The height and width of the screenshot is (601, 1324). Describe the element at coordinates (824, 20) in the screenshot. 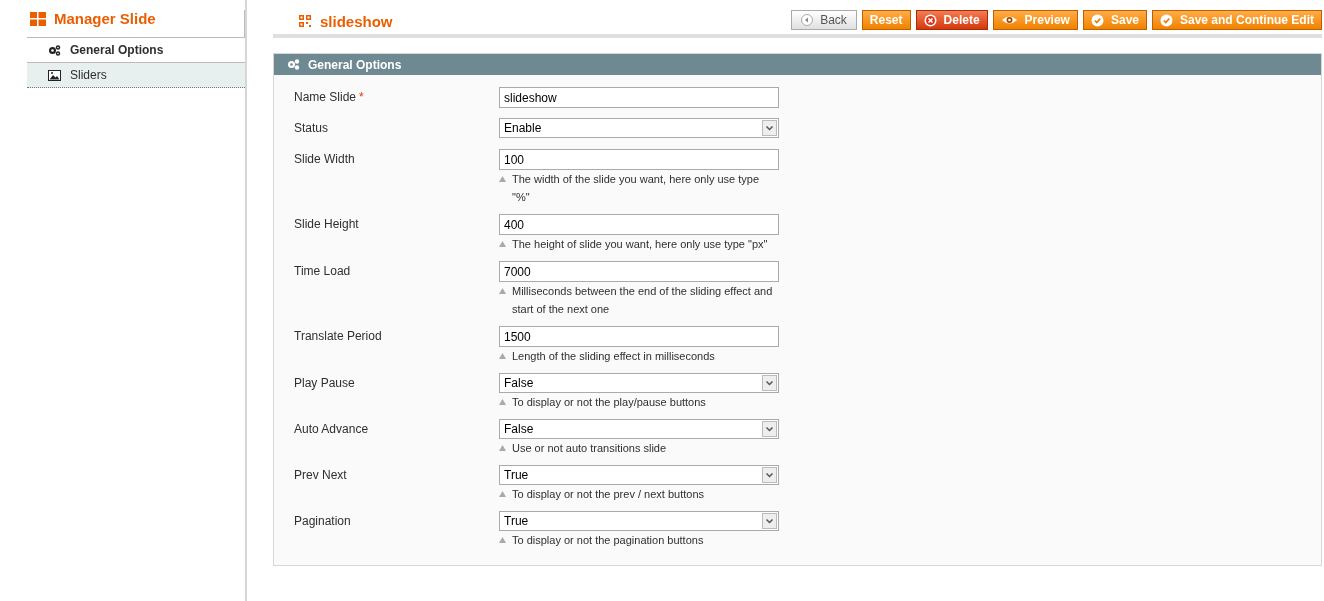

I see `action-button: Back` at that location.